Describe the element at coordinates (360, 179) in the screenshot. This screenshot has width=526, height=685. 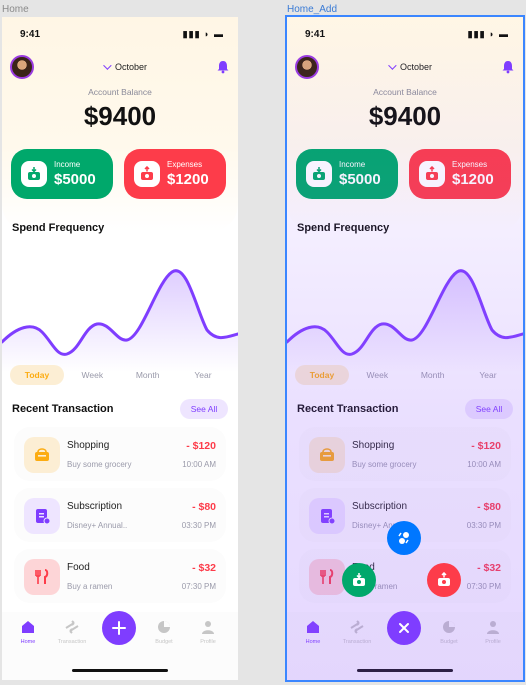
I see `income-amount: $5000` at that location.